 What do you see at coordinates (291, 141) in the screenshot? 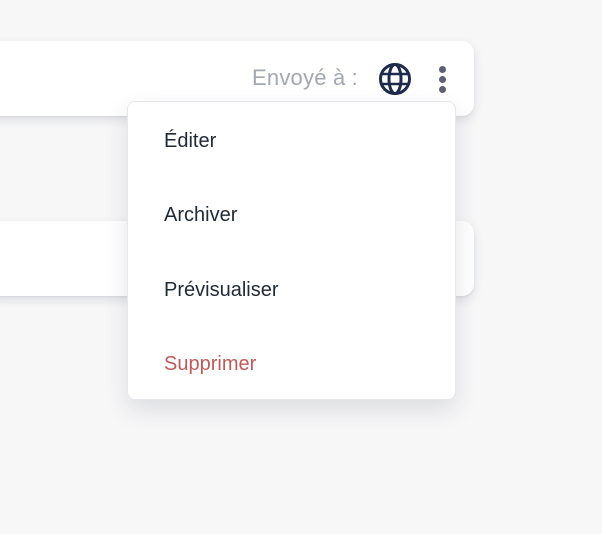
I see `menu-item-edit: Éditer` at bounding box center [291, 141].